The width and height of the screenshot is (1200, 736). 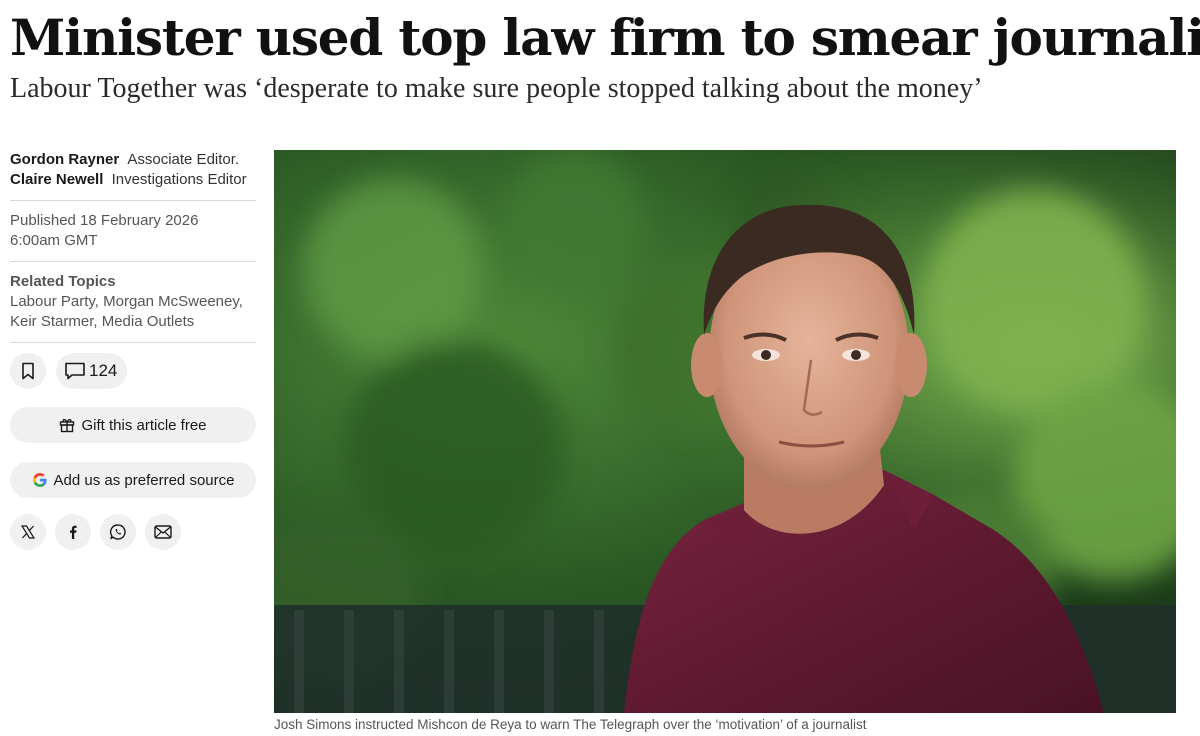 What do you see at coordinates (64, 159) in the screenshot?
I see `author-name: Gordon Rayner` at bounding box center [64, 159].